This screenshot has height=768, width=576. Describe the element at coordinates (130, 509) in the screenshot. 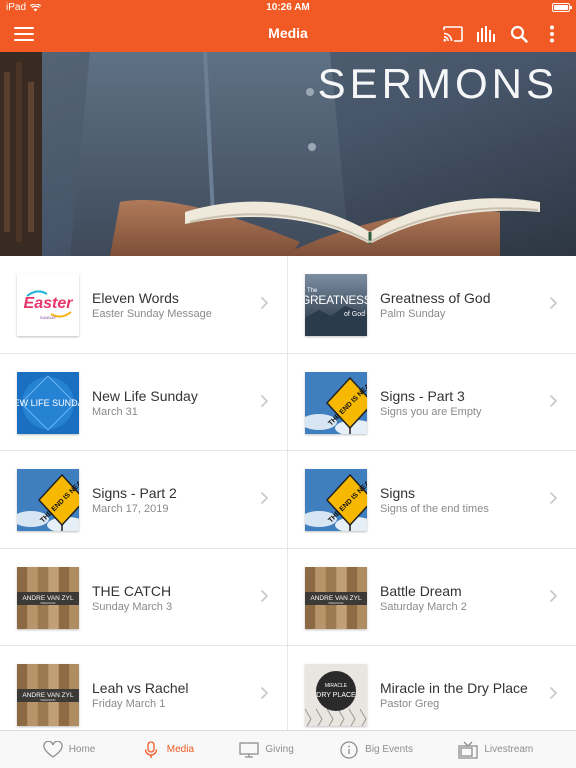

I see `sermon-subtitle: March 17, 2019` at that location.